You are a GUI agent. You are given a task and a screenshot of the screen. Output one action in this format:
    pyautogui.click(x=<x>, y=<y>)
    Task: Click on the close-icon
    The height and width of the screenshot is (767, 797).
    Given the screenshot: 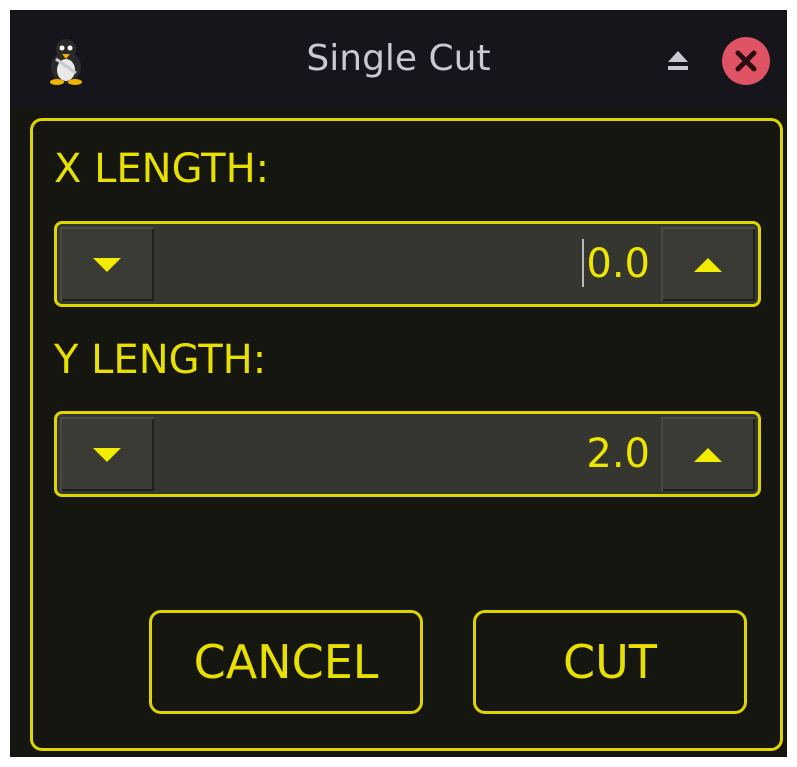 What is the action you would take?
    pyautogui.click(x=746, y=61)
    